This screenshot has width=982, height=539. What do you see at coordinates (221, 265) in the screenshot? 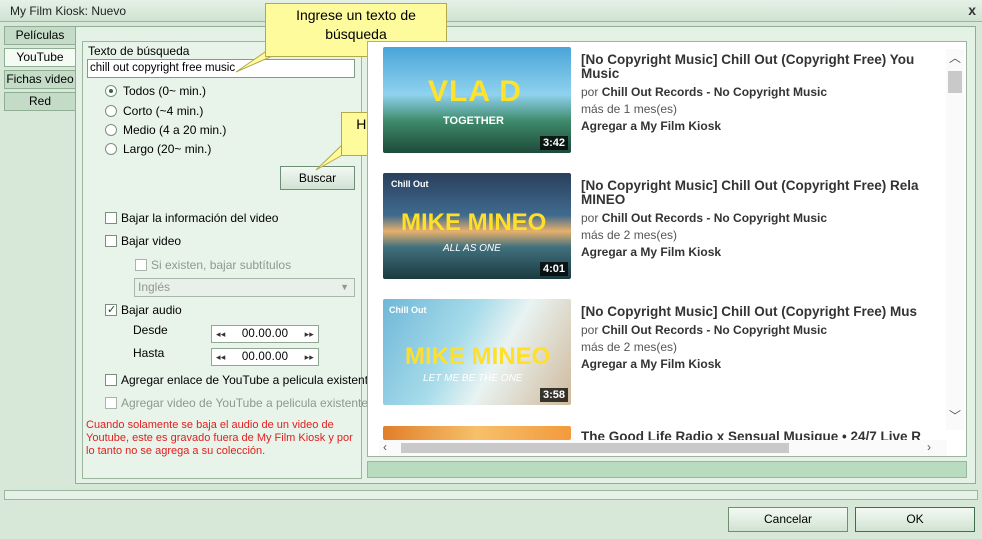
I see `subtitles-label: Si existen, bajar subtítulos` at bounding box center [221, 265].